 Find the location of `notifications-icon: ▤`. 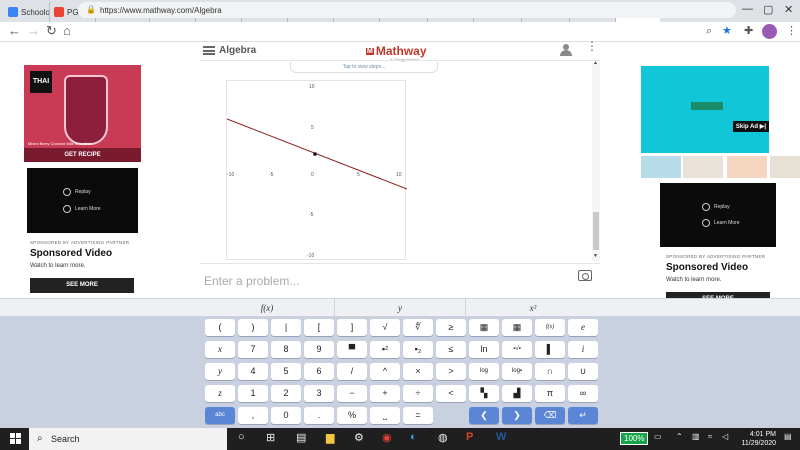

notifications-icon: ▤ is located at coordinates (788, 436).